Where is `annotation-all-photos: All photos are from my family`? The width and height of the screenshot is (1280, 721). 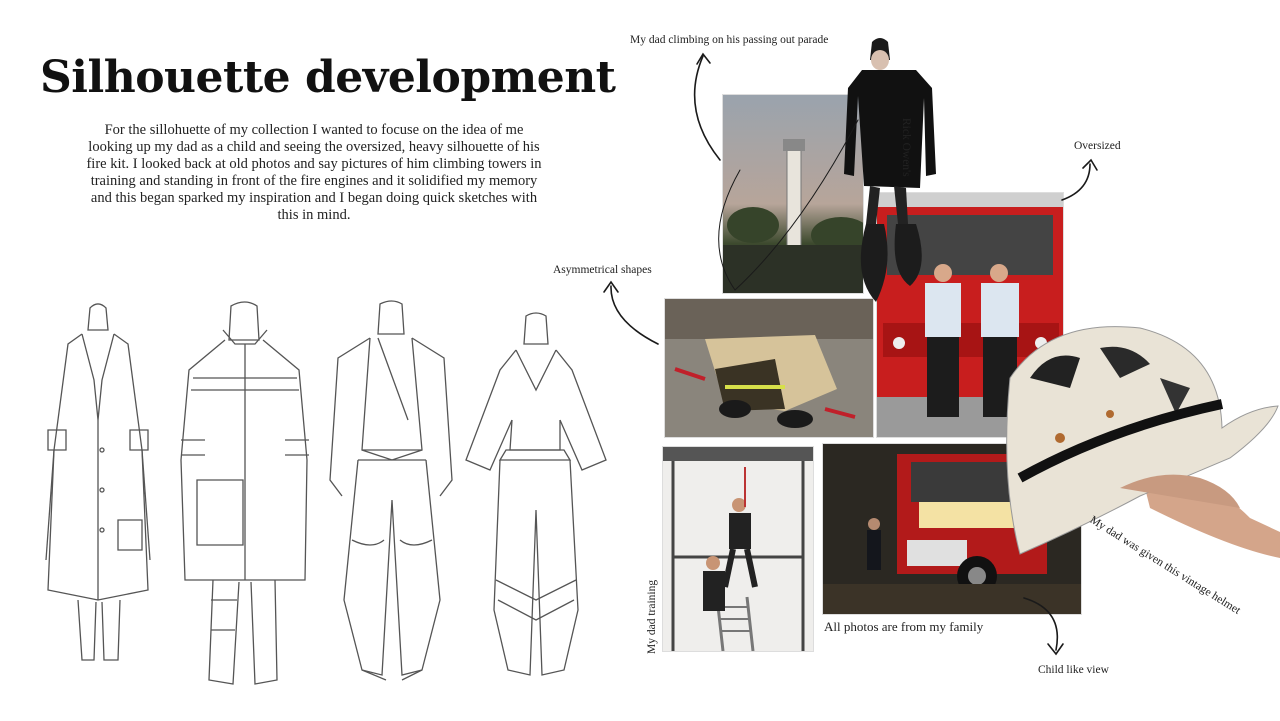 annotation-all-photos: All photos are from my family is located at coordinates (904, 626).